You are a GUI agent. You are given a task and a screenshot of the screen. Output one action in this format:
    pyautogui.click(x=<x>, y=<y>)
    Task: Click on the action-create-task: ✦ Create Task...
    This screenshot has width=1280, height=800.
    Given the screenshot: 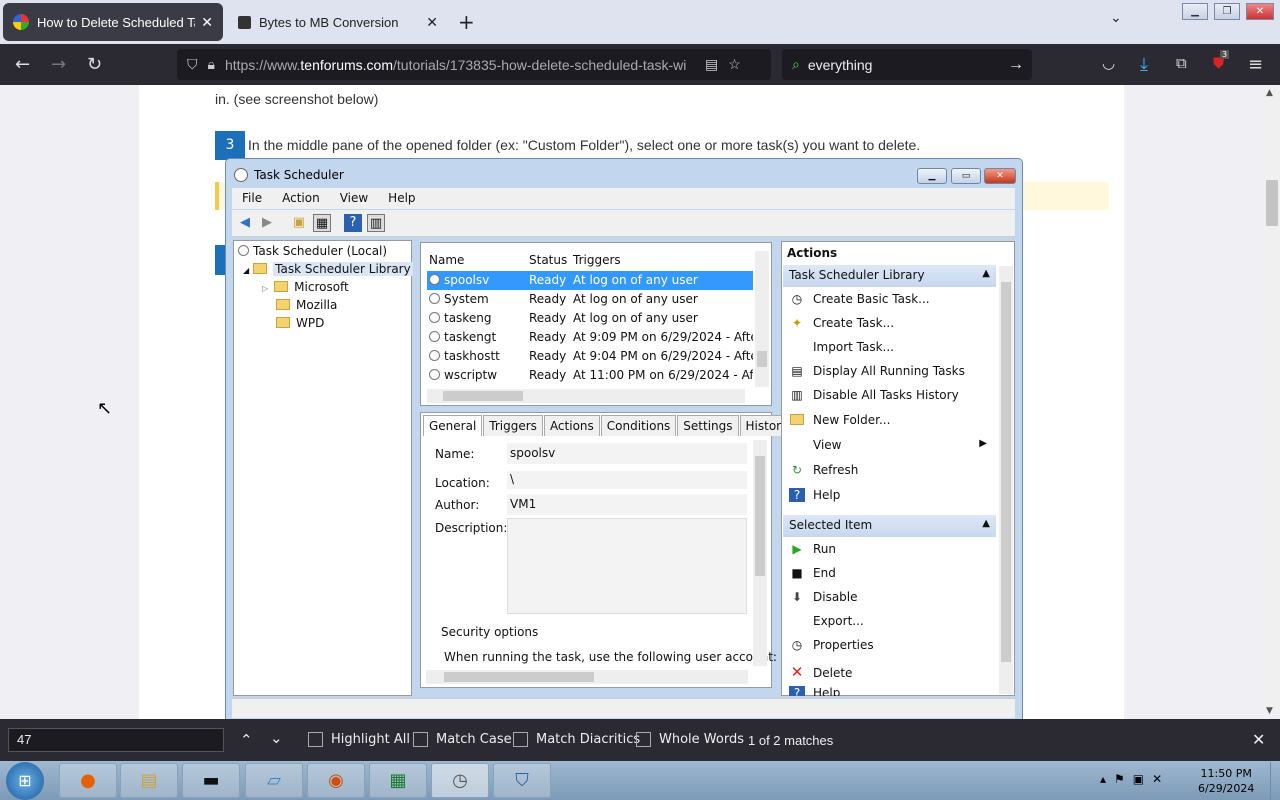 What is the action you would take?
    pyautogui.click(x=841, y=323)
    